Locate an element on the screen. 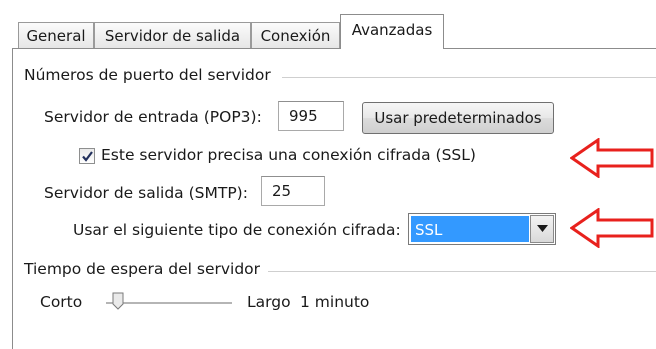 Image resolution: width=656 pixels, height=349 pixels. tab-general: General is located at coordinates (56, 35).